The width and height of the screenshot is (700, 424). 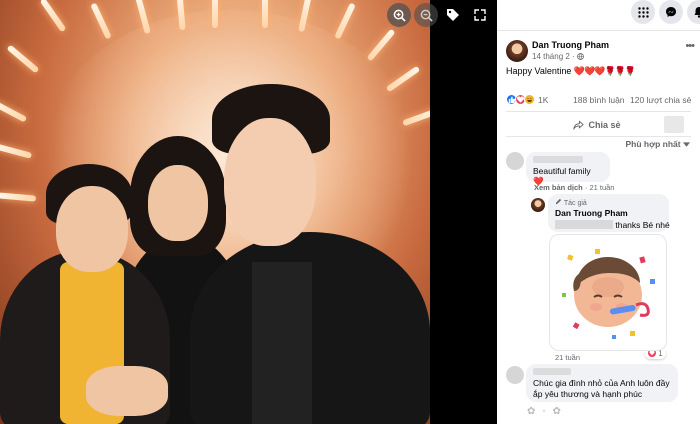 I want to click on author-badge-label: Tác giả, so click(x=575, y=203).